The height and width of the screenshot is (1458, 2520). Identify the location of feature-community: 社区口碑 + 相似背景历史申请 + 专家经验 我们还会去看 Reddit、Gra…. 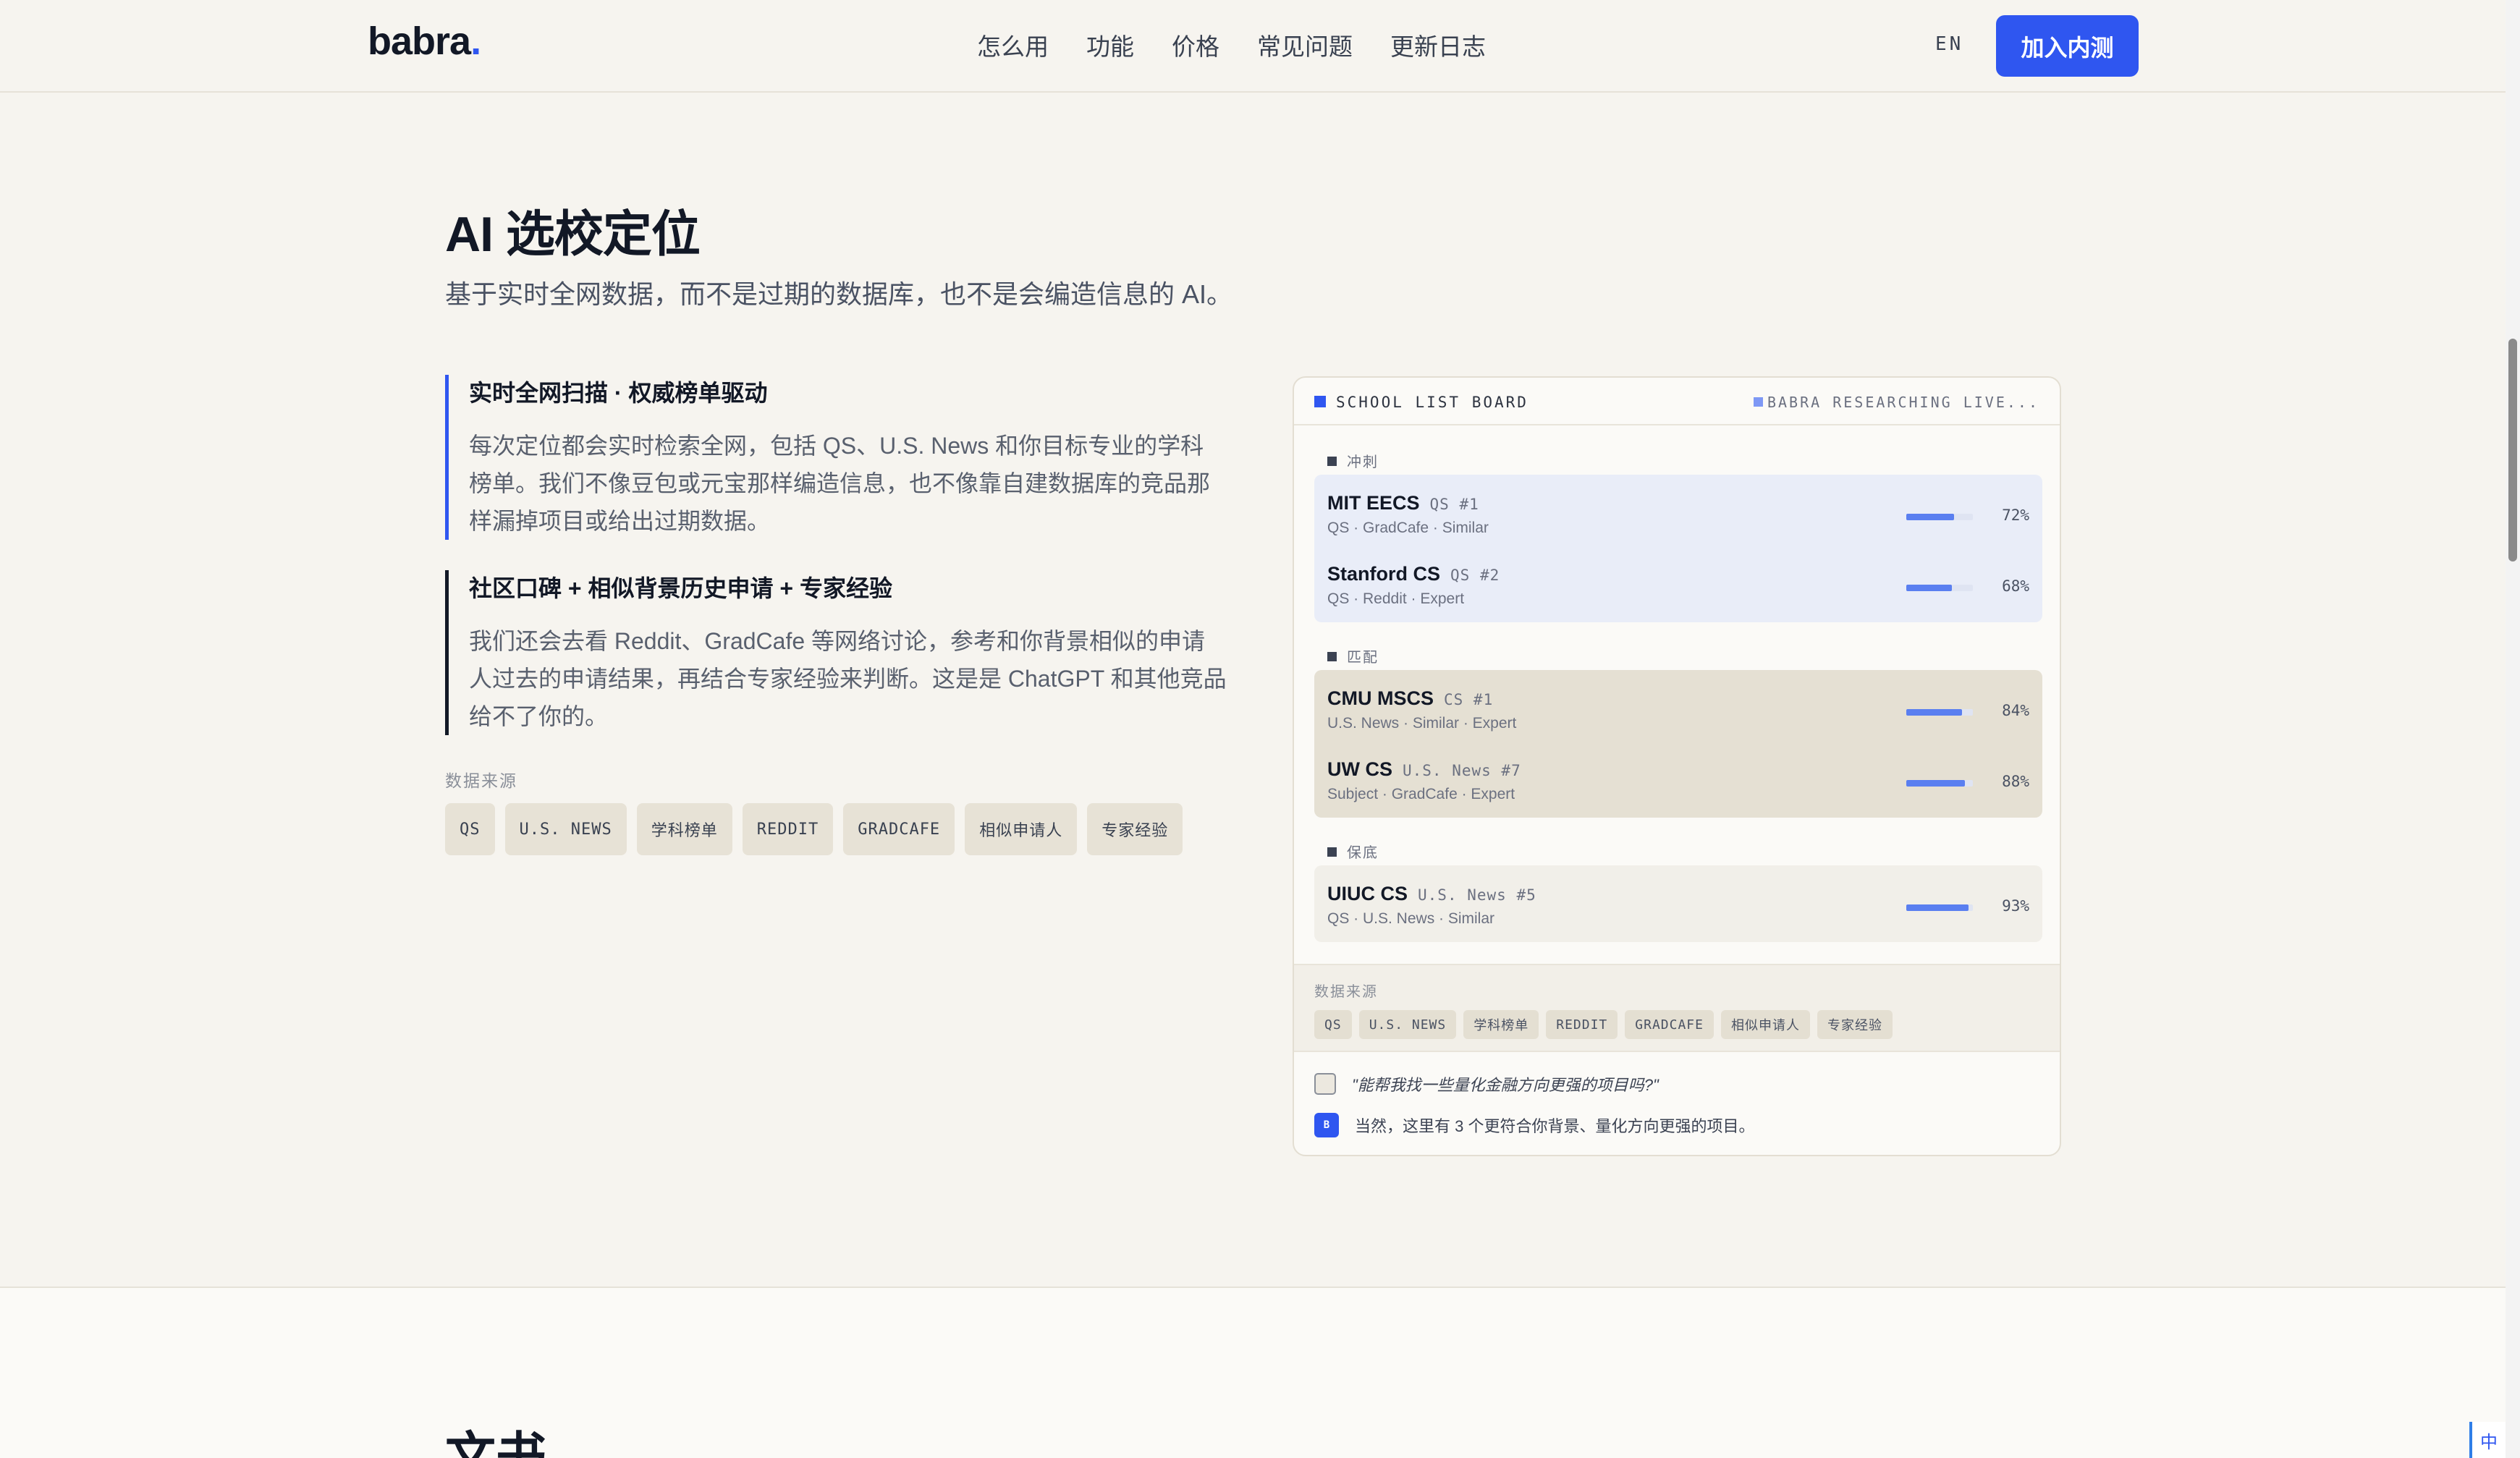
(836, 652).